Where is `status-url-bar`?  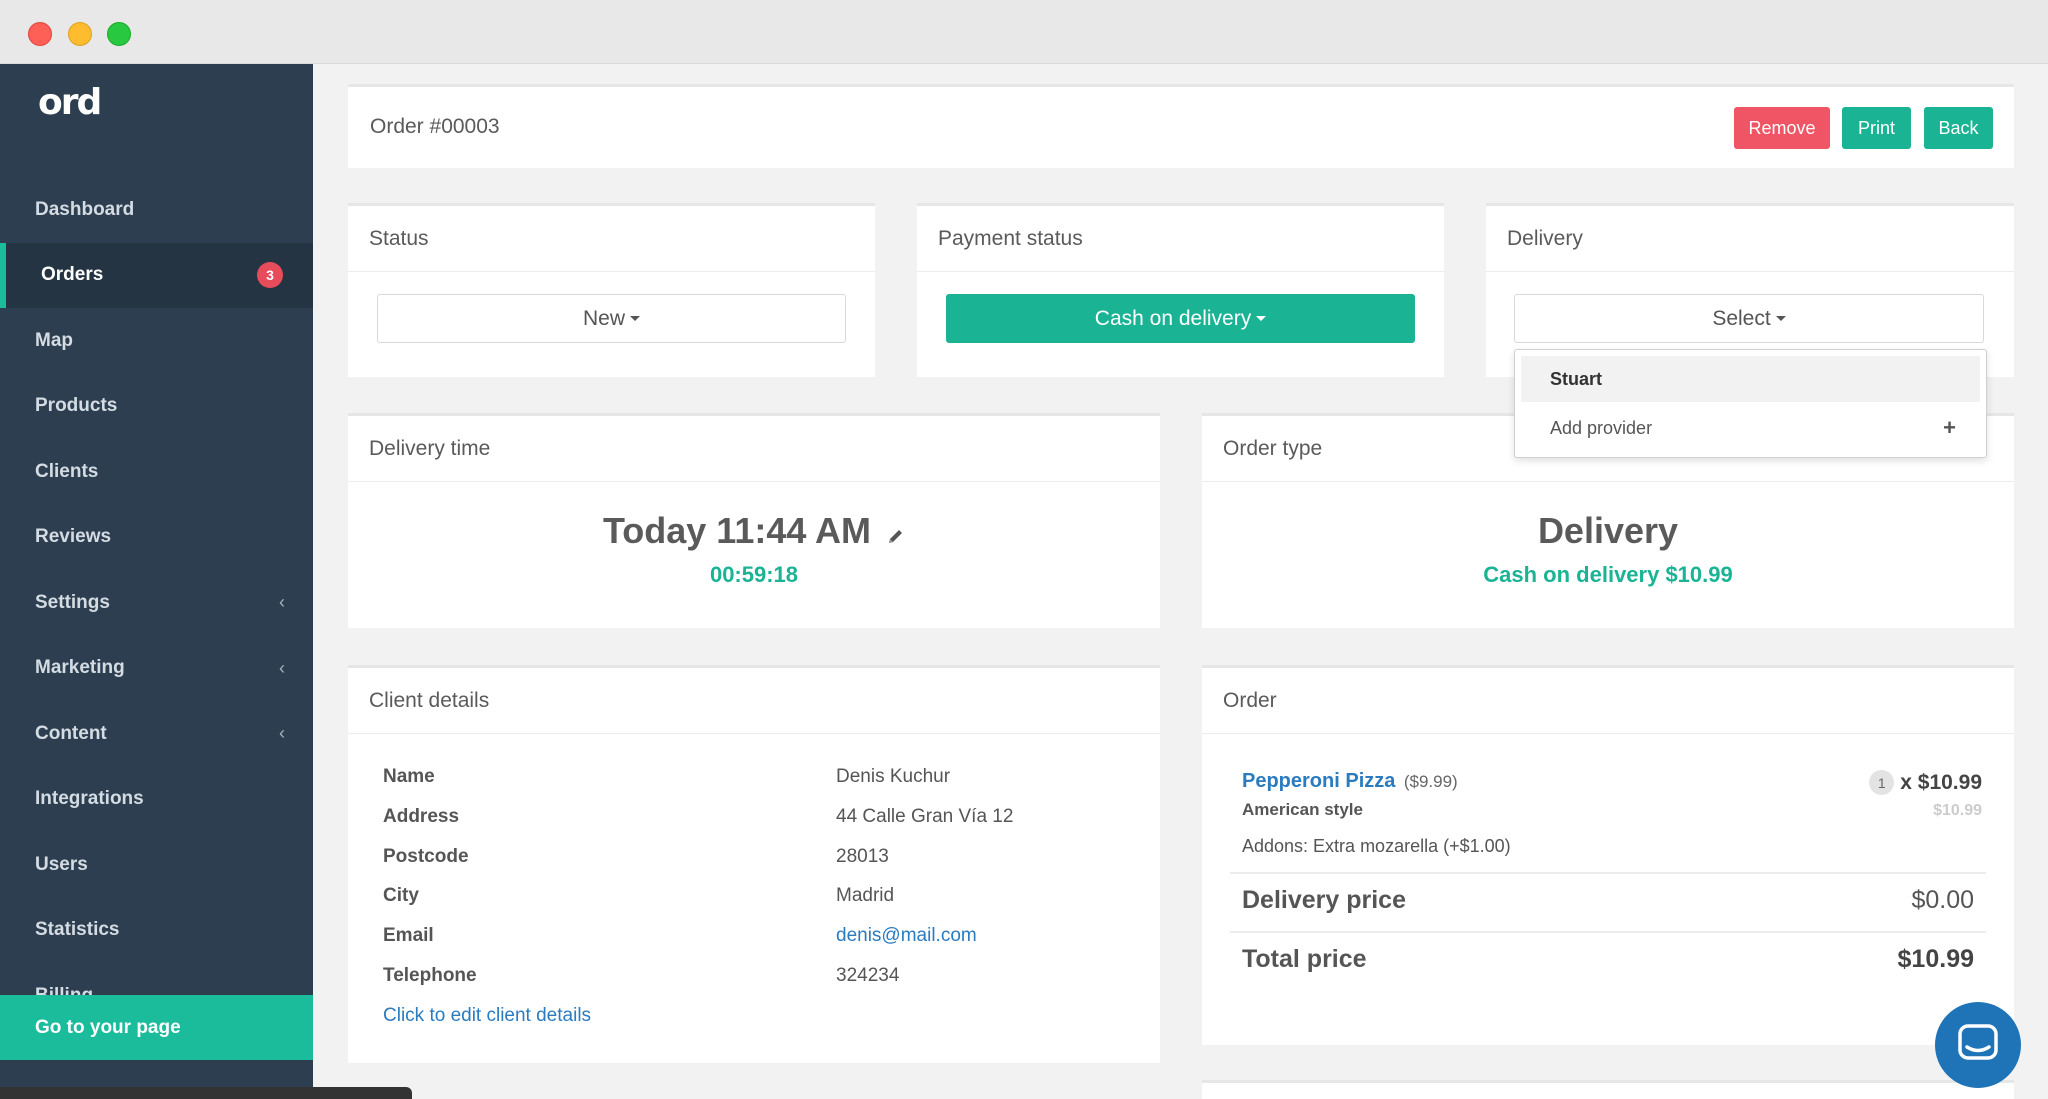
status-url-bar is located at coordinates (206, 1093).